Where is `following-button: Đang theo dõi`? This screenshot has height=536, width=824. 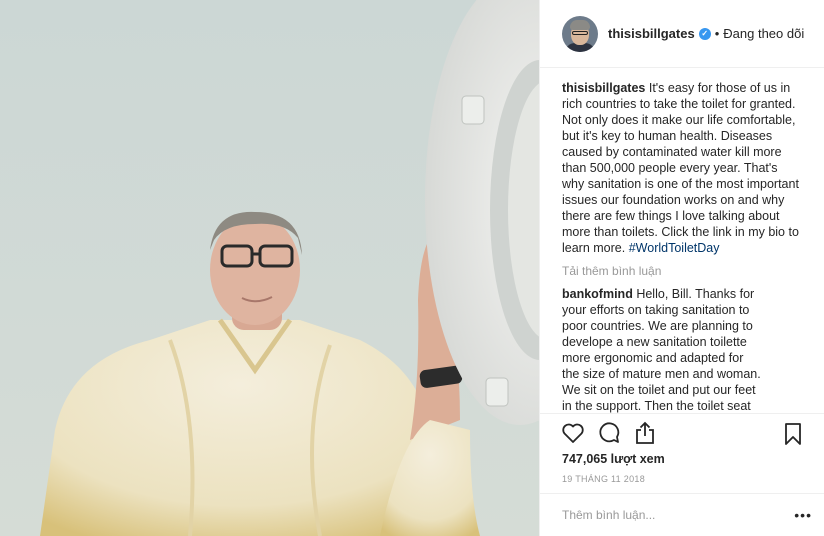
following-button: Đang theo dõi is located at coordinates (763, 33).